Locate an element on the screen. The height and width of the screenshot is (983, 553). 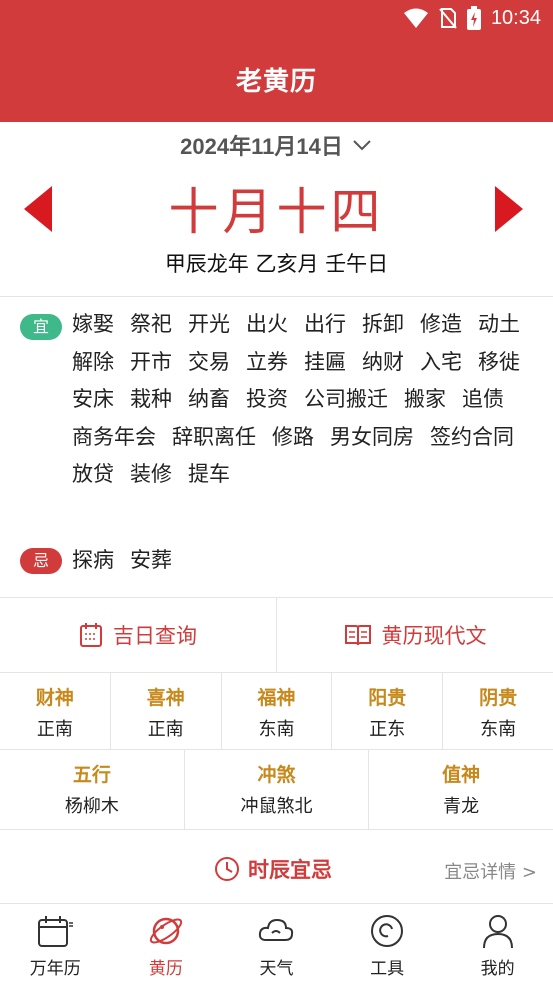
tab-weather: 天气 is located at coordinates (276, 943).